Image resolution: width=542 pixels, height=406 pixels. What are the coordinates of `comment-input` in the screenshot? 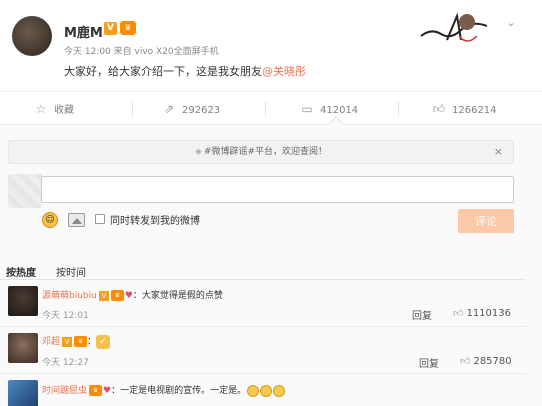 It's located at (277, 189).